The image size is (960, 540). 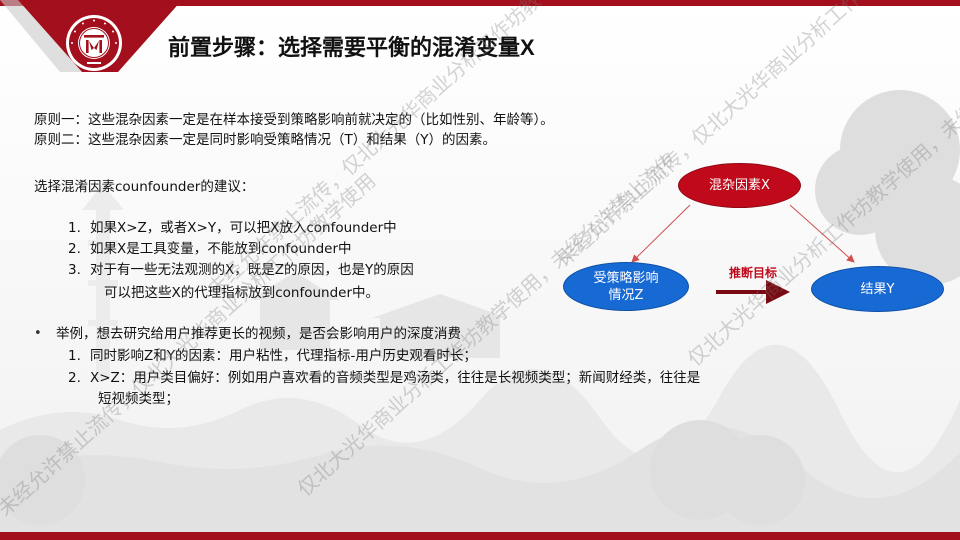 I want to click on outcome-node-label: 结果Y, so click(x=877, y=289).